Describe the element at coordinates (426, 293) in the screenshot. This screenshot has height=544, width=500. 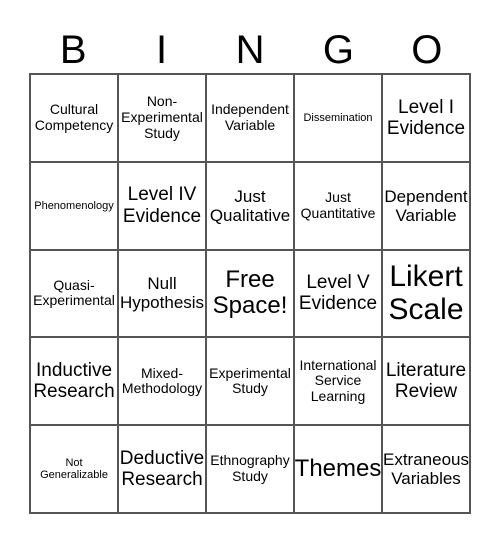
I see `bingo-cell: Likert Scale` at that location.